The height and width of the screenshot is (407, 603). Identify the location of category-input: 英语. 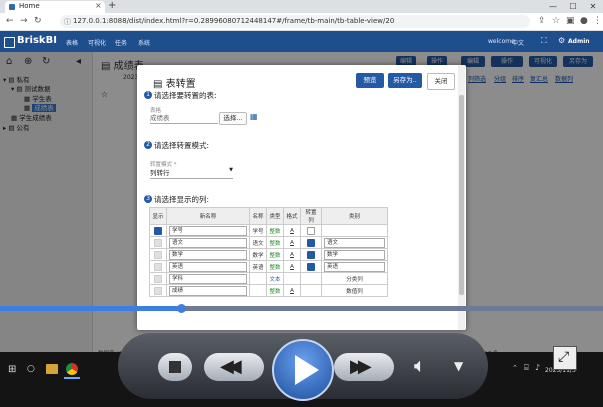
(354, 266).